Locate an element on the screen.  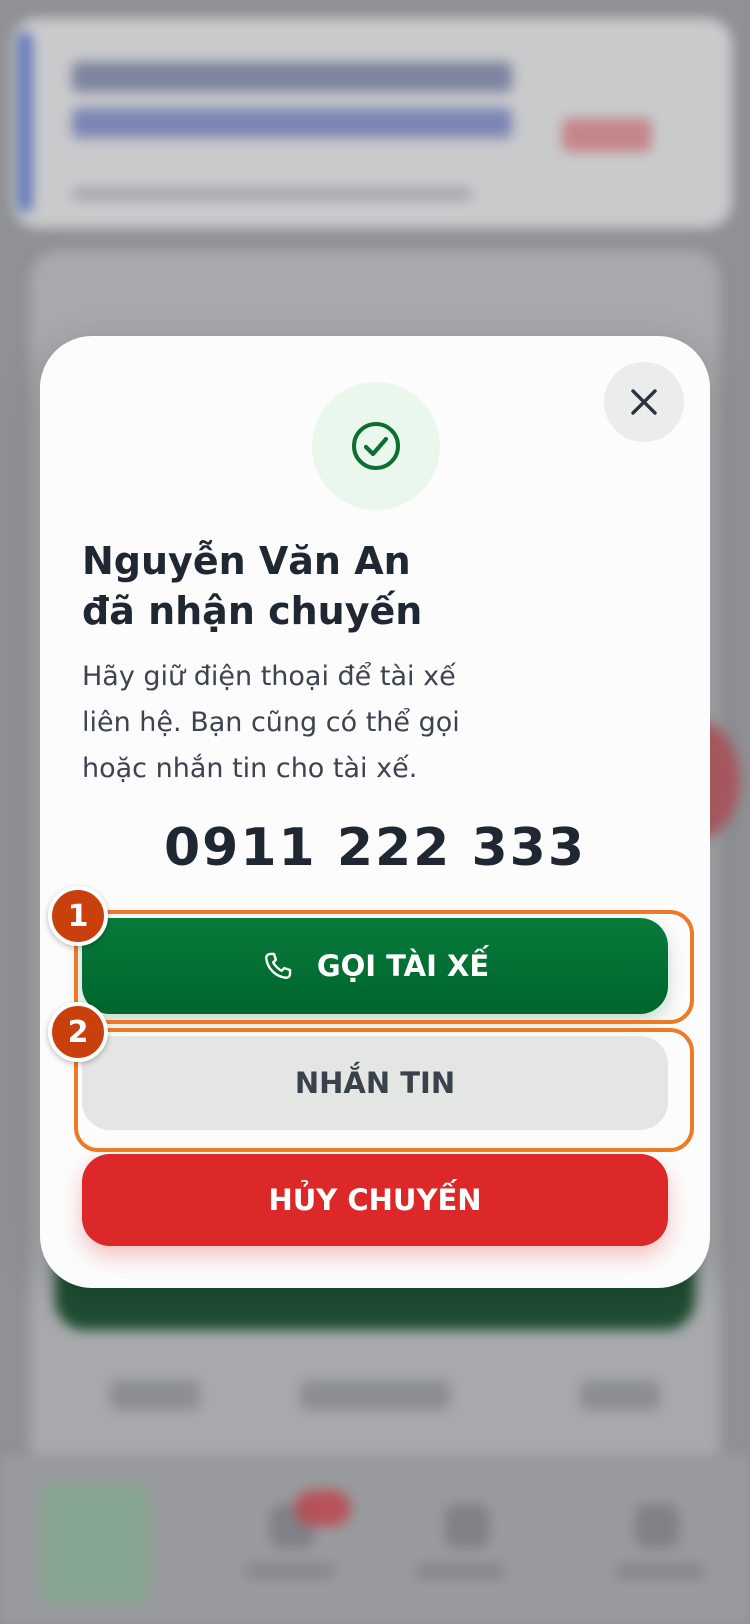
dialog-title: Nguyễn Văn An đã nhận chuyến is located at coordinates (342, 586).